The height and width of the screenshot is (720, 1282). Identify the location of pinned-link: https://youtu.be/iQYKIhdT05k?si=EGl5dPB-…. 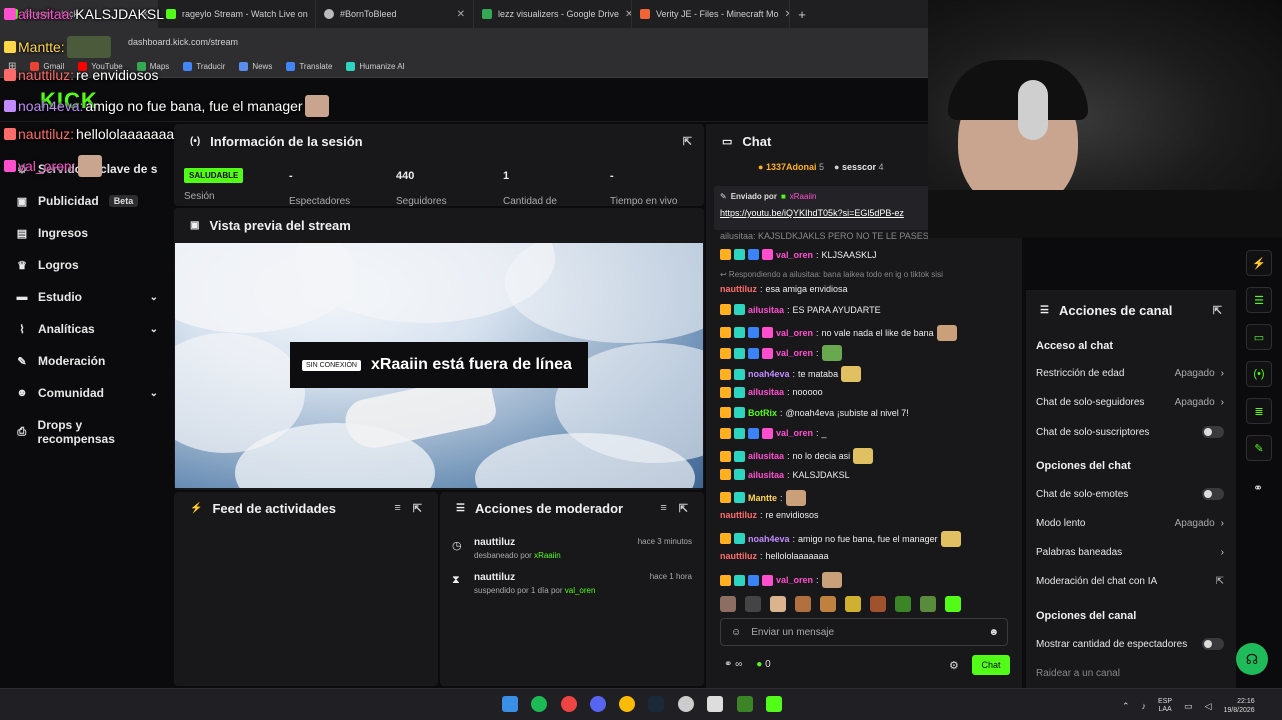
(829, 213).